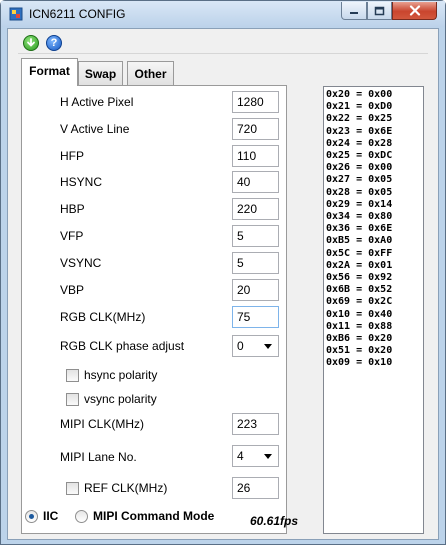 The height and width of the screenshot is (545, 446). Describe the element at coordinates (359, 156) in the screenshot. I see `register-line: 0x25 = 0xDC` at that location.